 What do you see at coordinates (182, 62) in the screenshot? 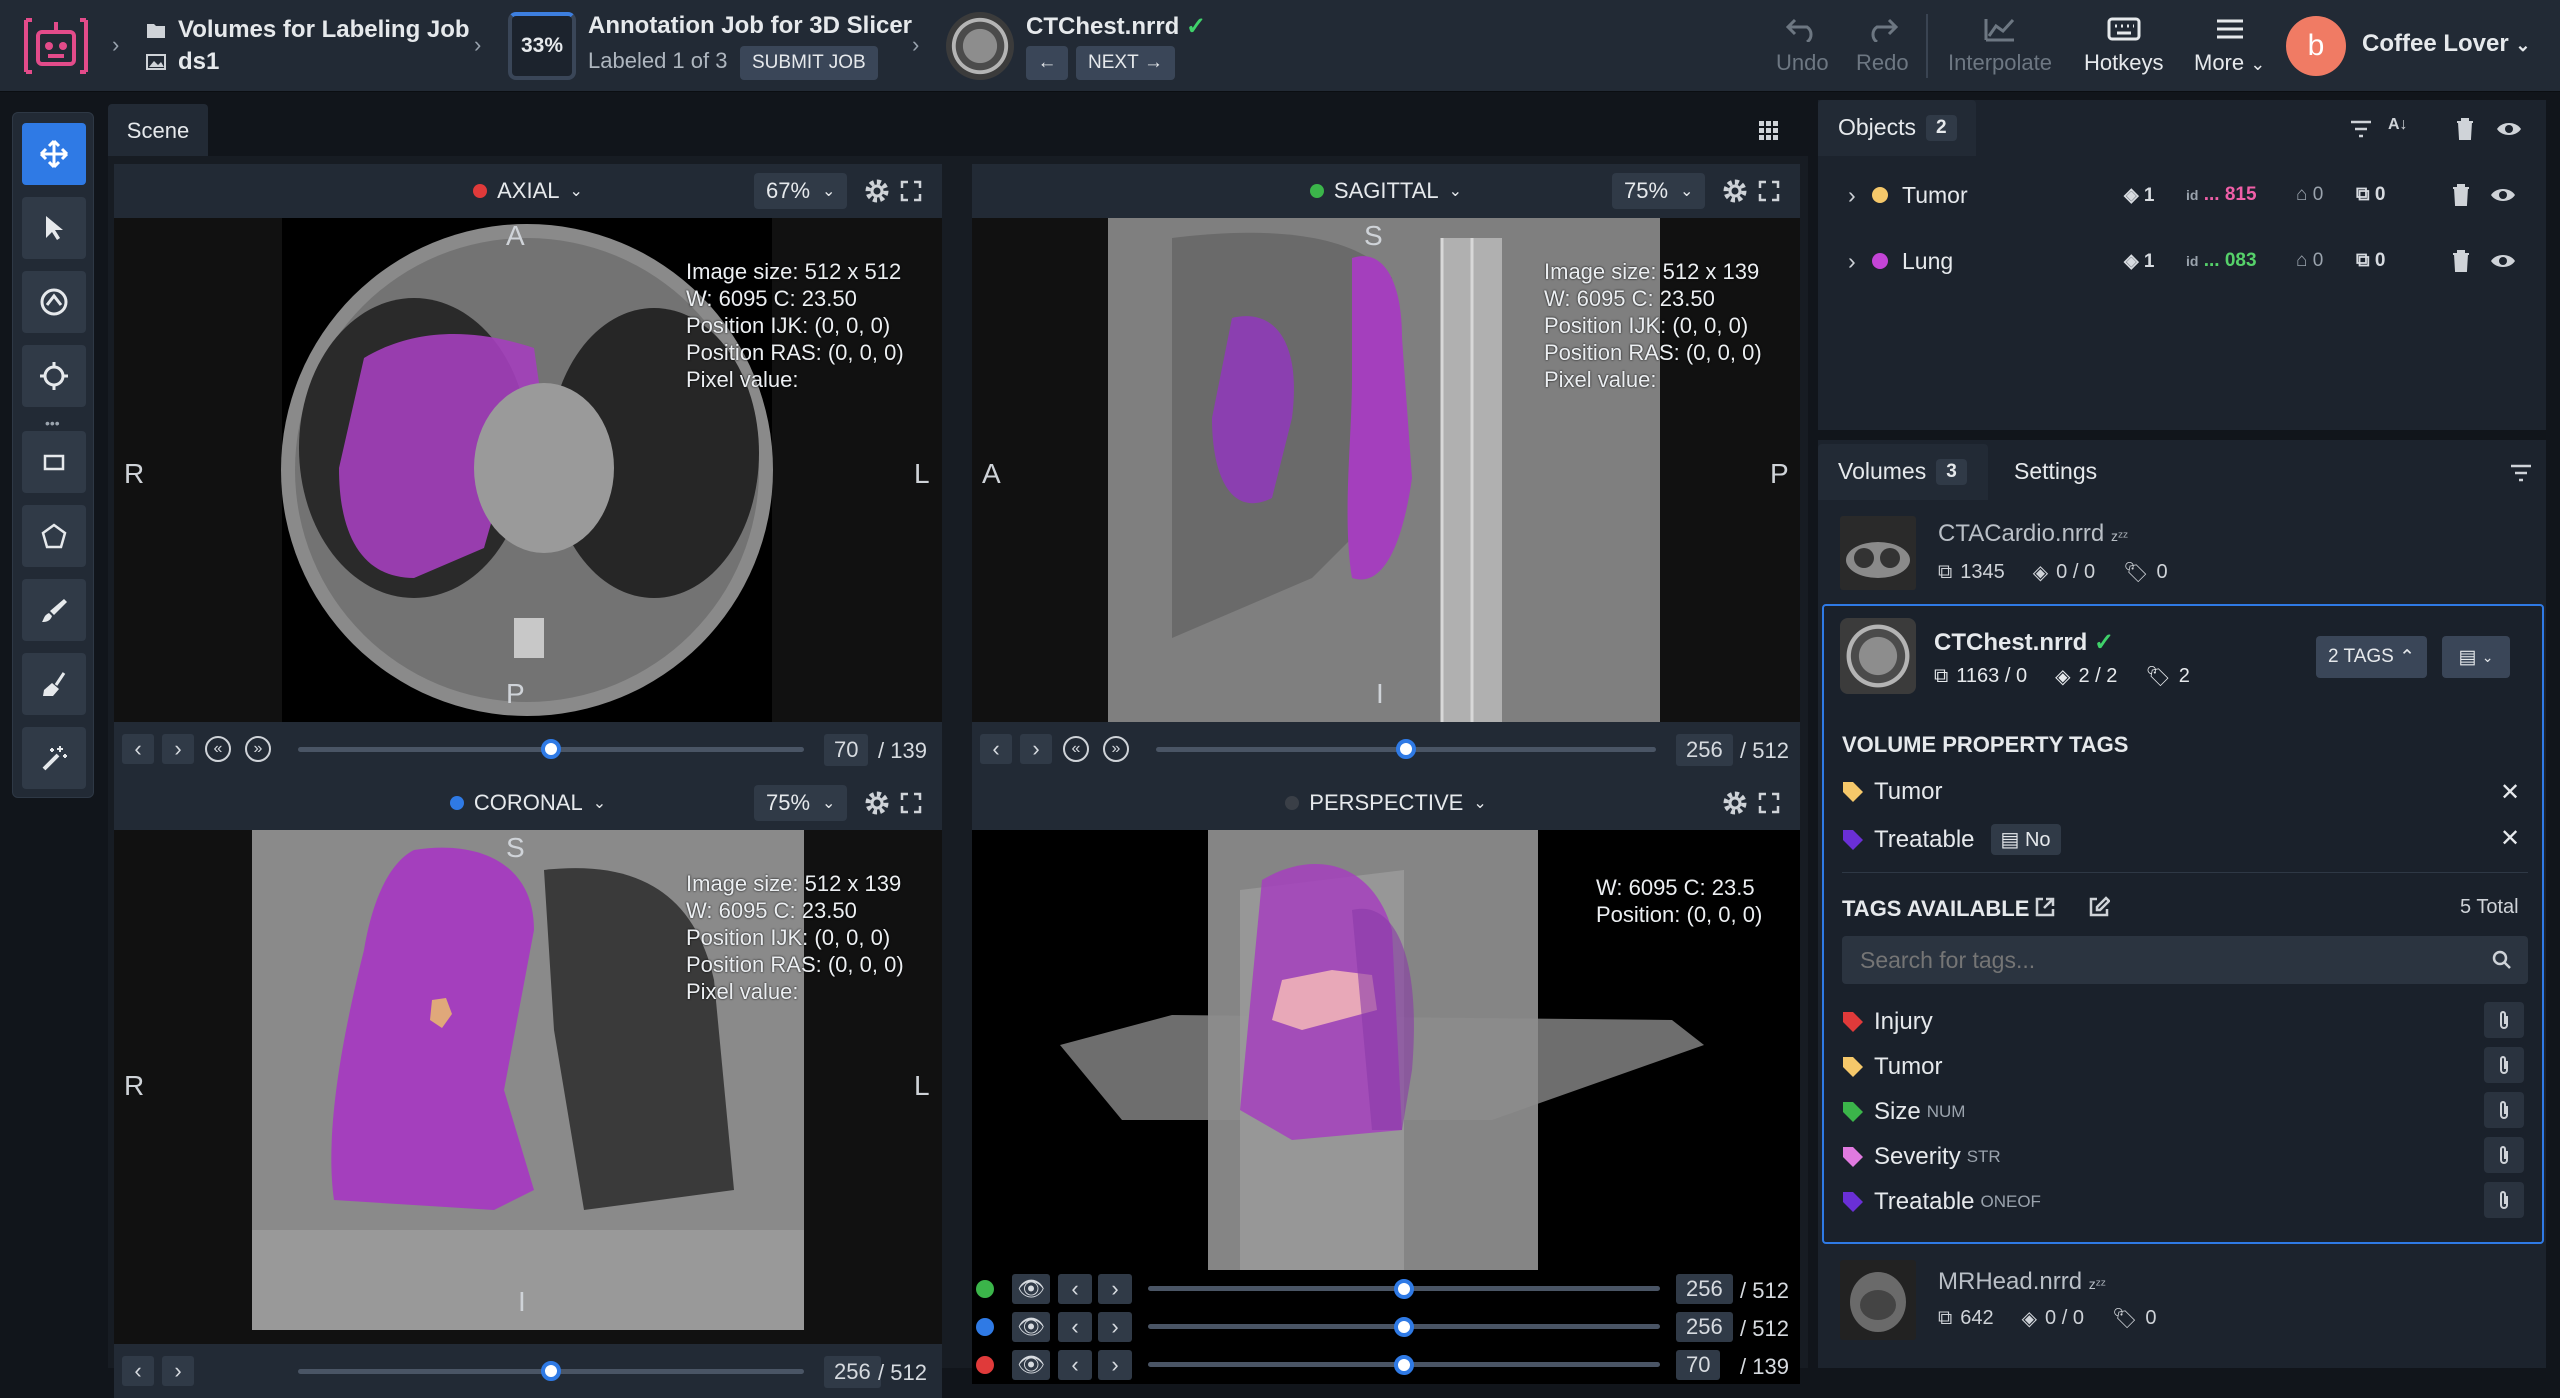
I see `breadcrumb-dataset: ds1` at bounding box center [182, 62].